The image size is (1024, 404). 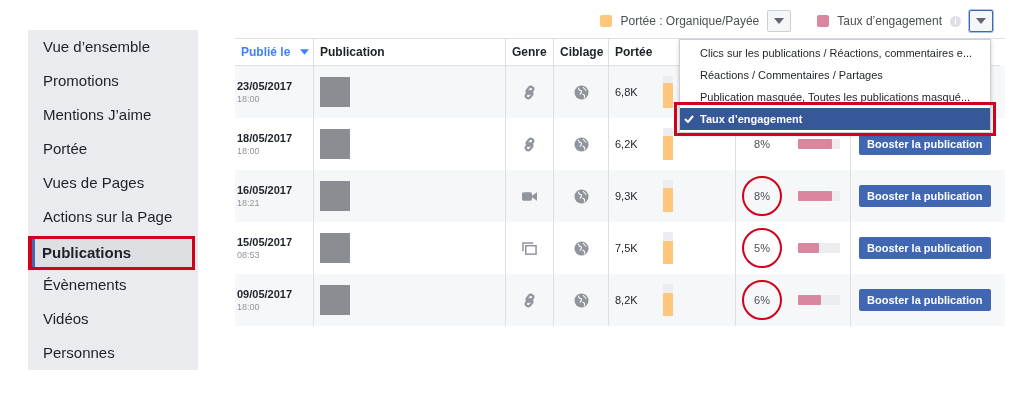 I want to click on reach-value: 8,2K, so click(x=627, y=300).